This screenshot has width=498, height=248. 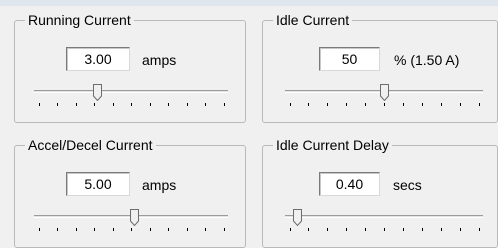 I want to click on running-current-unit: amps, so click(x=159, y=60).